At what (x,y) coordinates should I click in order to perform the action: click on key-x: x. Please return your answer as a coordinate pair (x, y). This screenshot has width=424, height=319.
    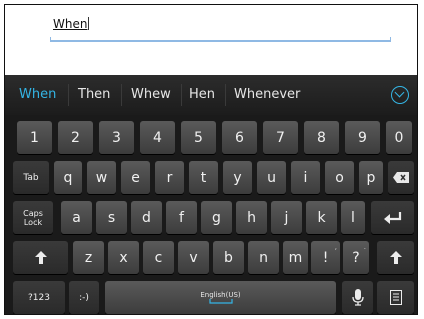
    Looking at the image, I should click on (123, 257).